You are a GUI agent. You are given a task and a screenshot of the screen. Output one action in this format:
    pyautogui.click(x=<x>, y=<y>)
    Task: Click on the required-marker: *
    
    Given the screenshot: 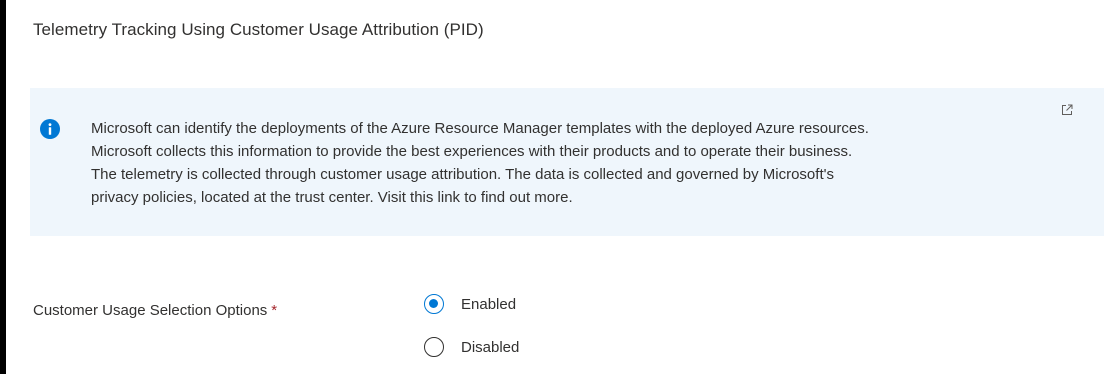 What is the action you would take?
    pyautogui.click(x=274, y=310)
    